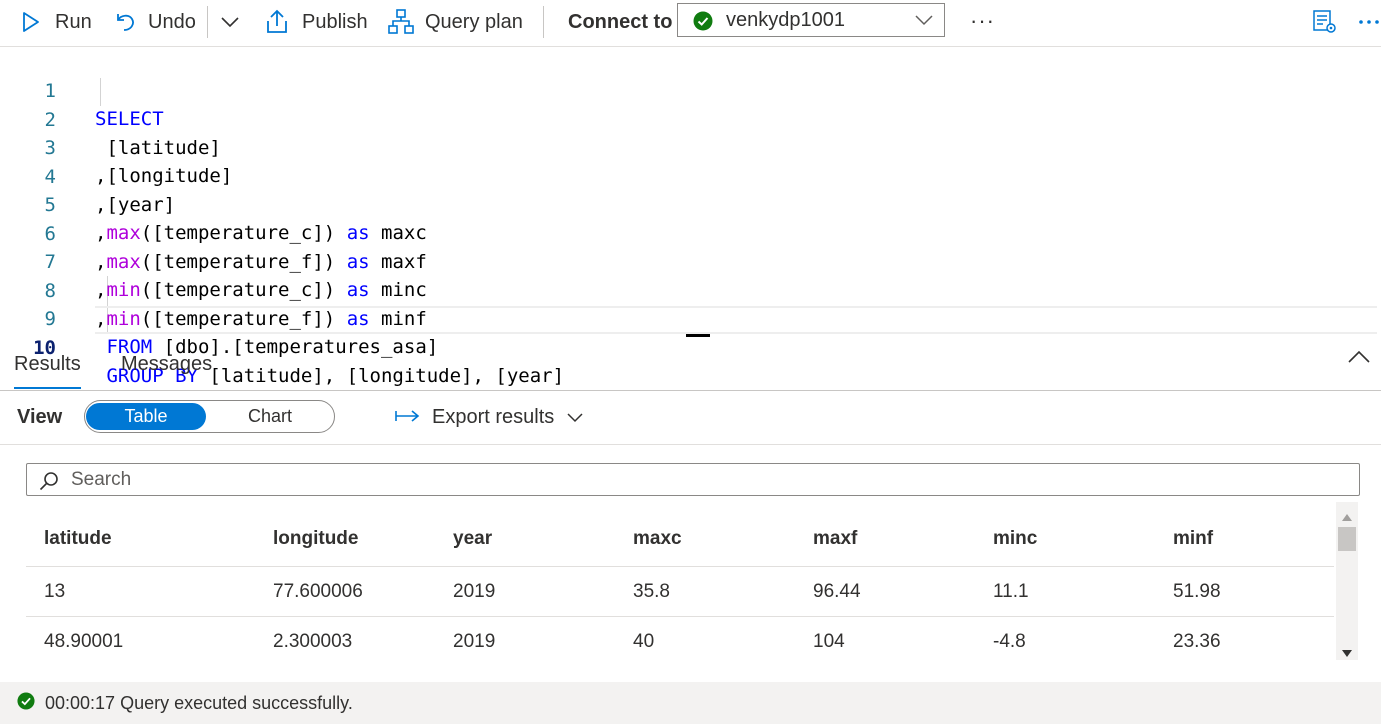 This screenshot has width=1381, height=724. What do you see at coordinates (401, 22) in the screenshot?
I see `hierarchy-icon` at bounding box center [401, 22].